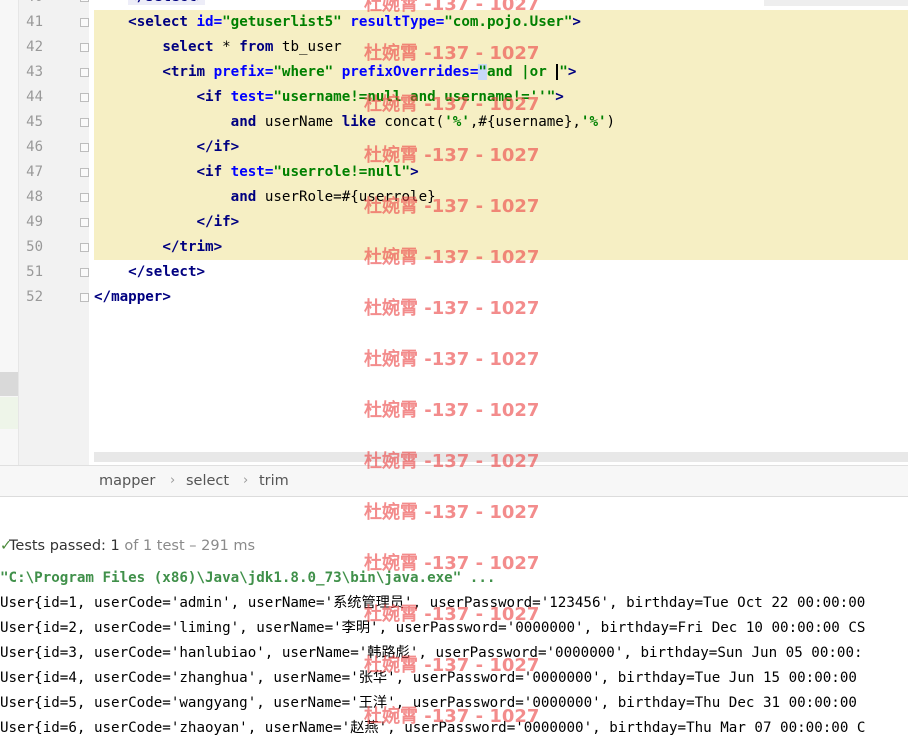 The width and height of the screenshot is (908, 741). What do you see at coordinates (274, 481) in the screenshot?
I see `breadcrumb-item-trim: trim` at bounding box center [274, 481].